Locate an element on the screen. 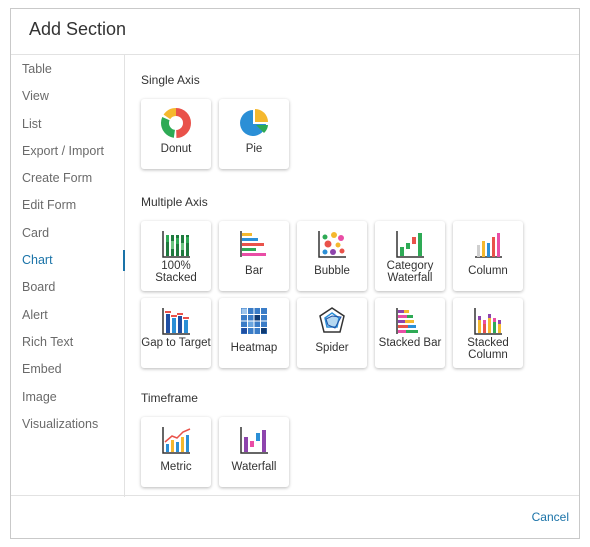 Image resolution: width=590 pixels, height=547 pixels. stacked-column-tile: Stacked Column is located at coordinates (488, 333).